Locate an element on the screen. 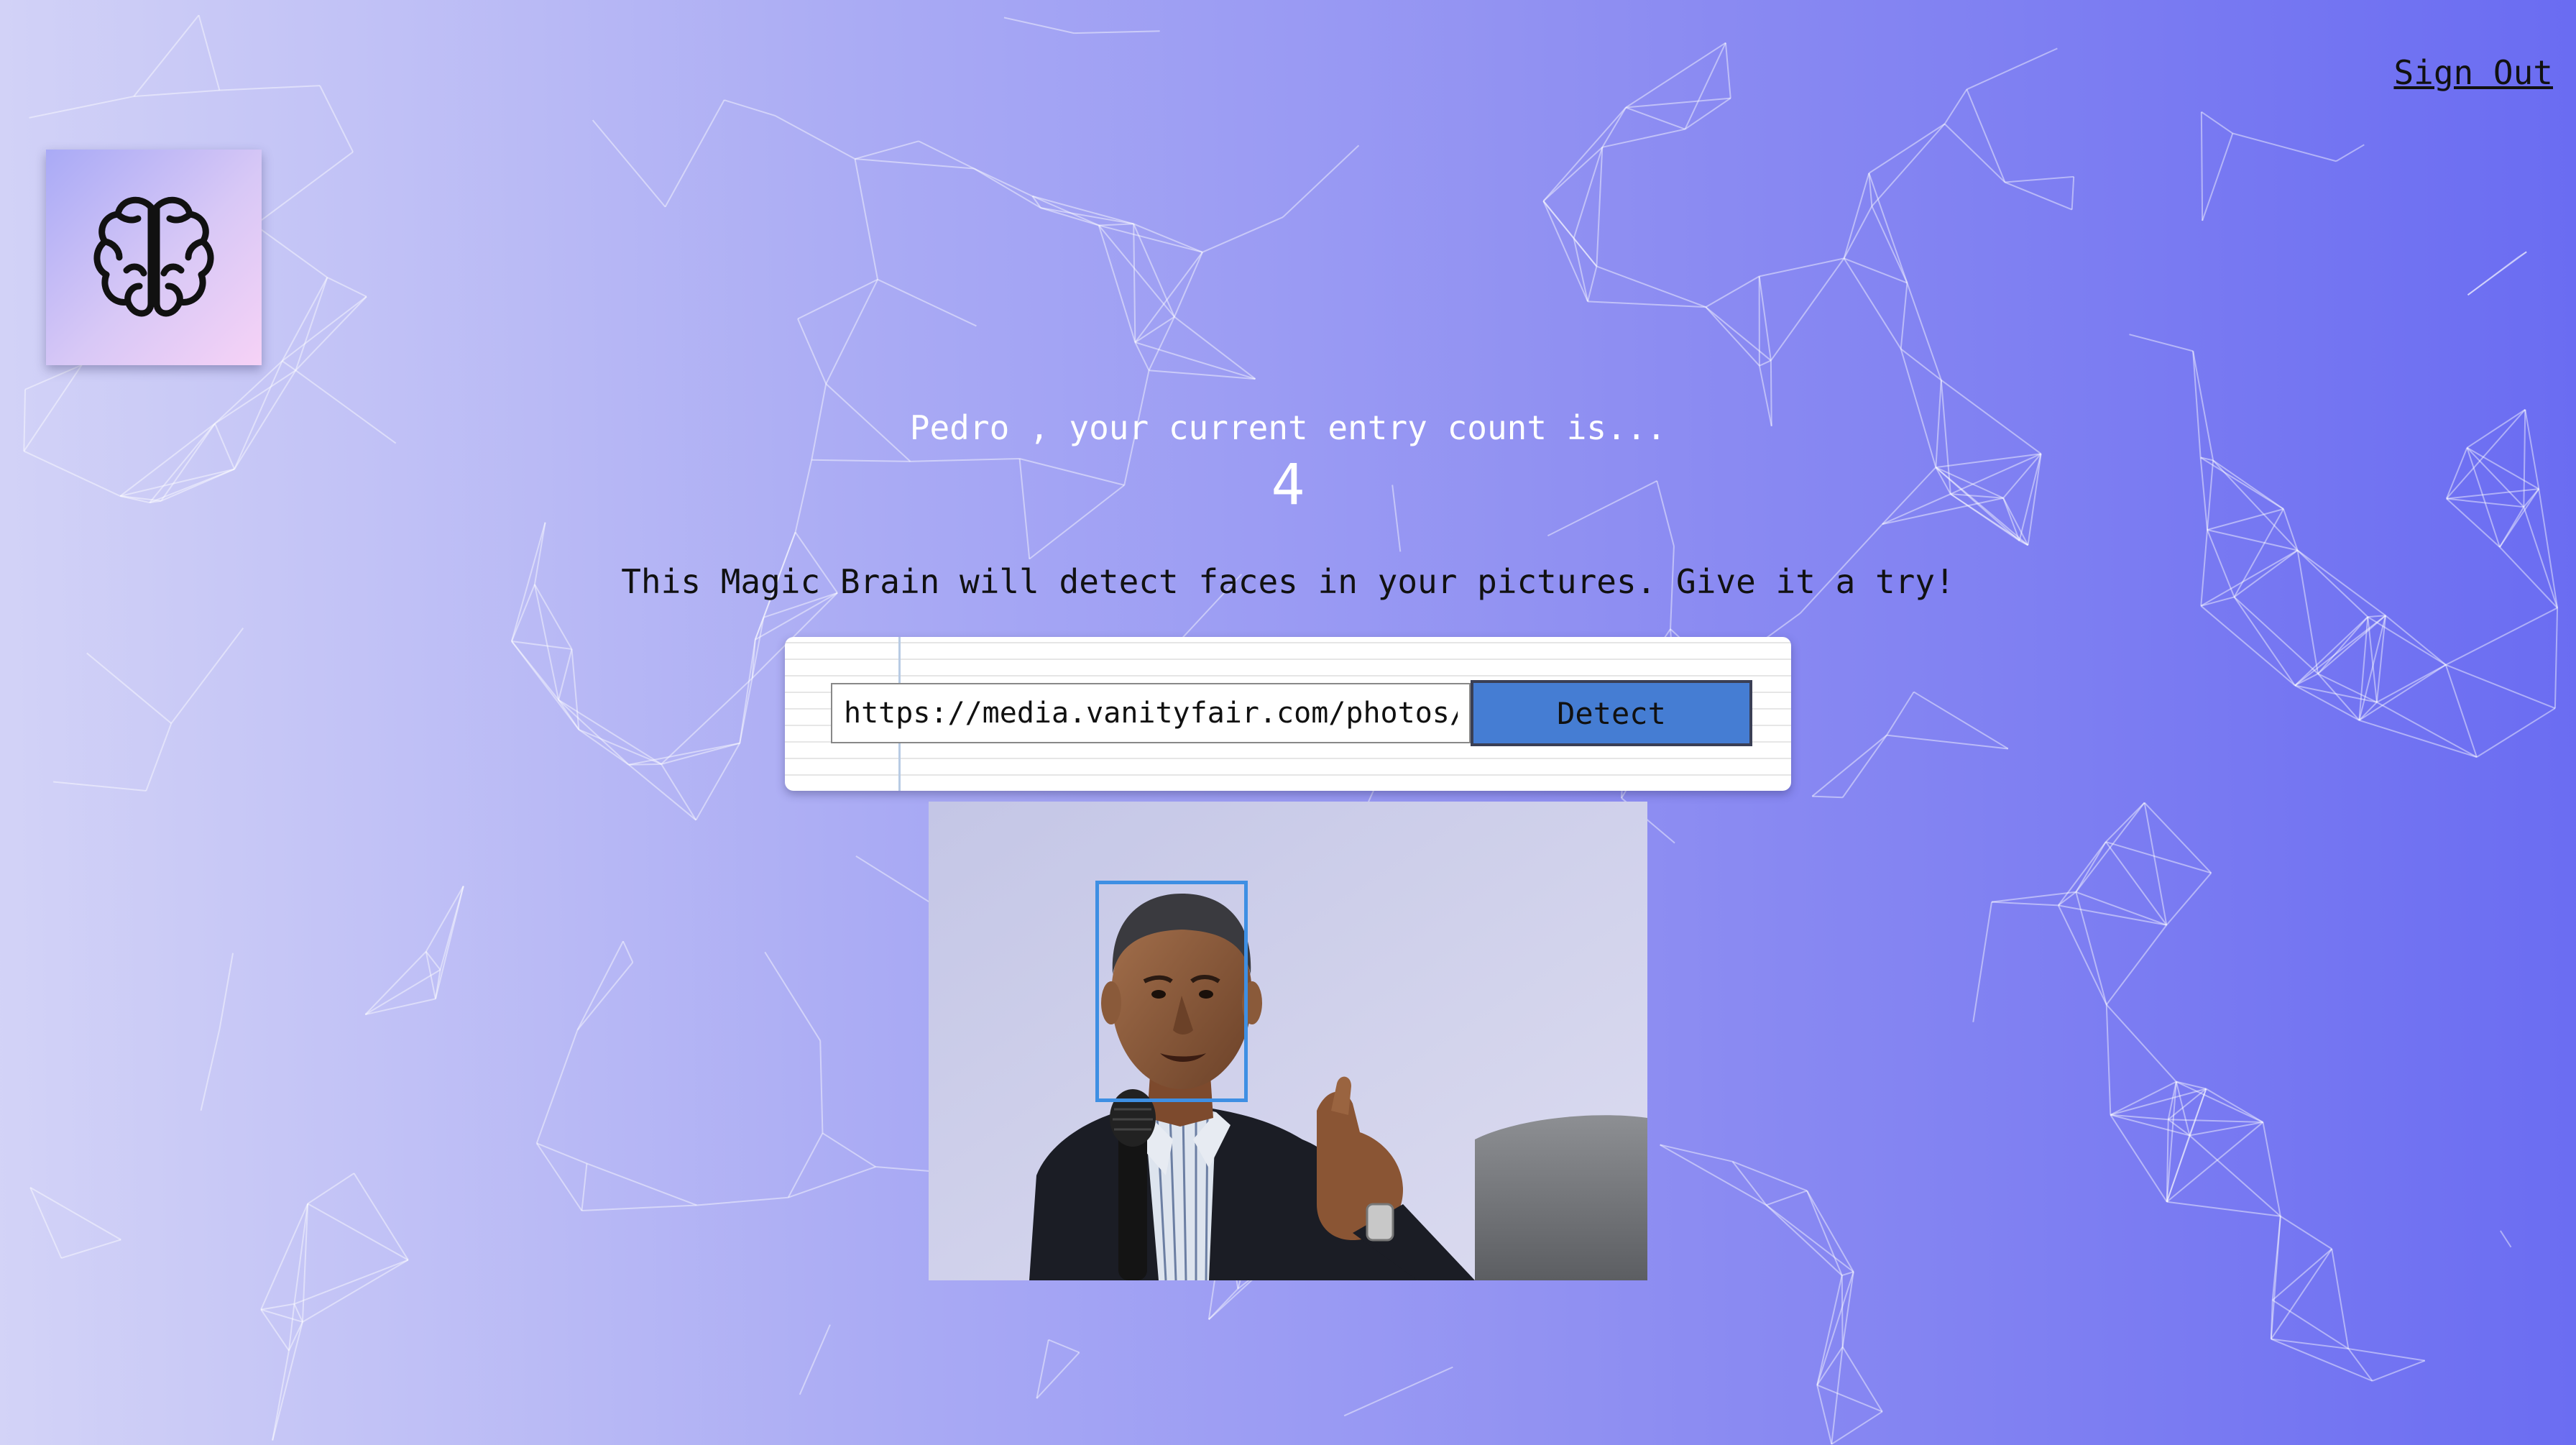  user-name: Pedro is located at coordinates (959, 427).